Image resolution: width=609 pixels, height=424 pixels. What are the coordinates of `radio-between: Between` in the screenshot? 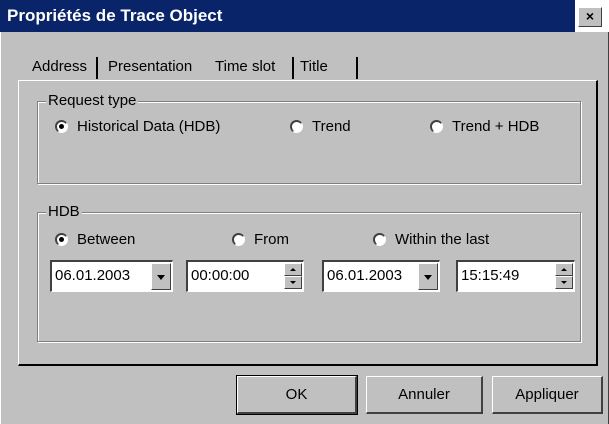 It's located at (95, 239).